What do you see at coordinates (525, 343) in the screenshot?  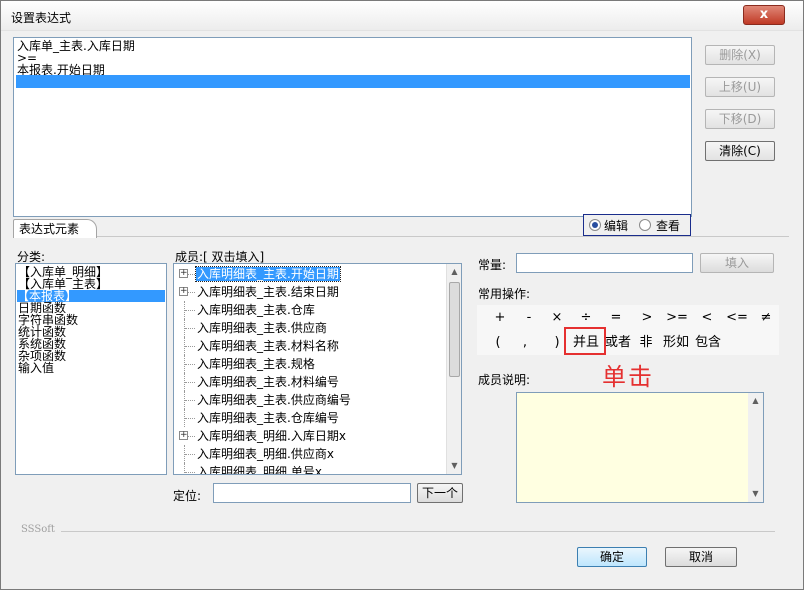 I see `op-comma-button: ,` at bounding box center [525, 343].